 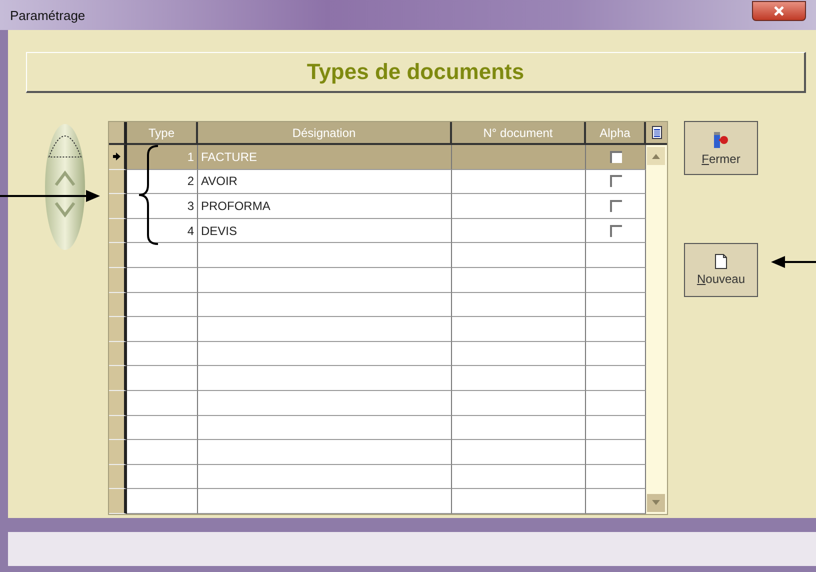 I want to click on close-icon, so click(x=779, y=11).